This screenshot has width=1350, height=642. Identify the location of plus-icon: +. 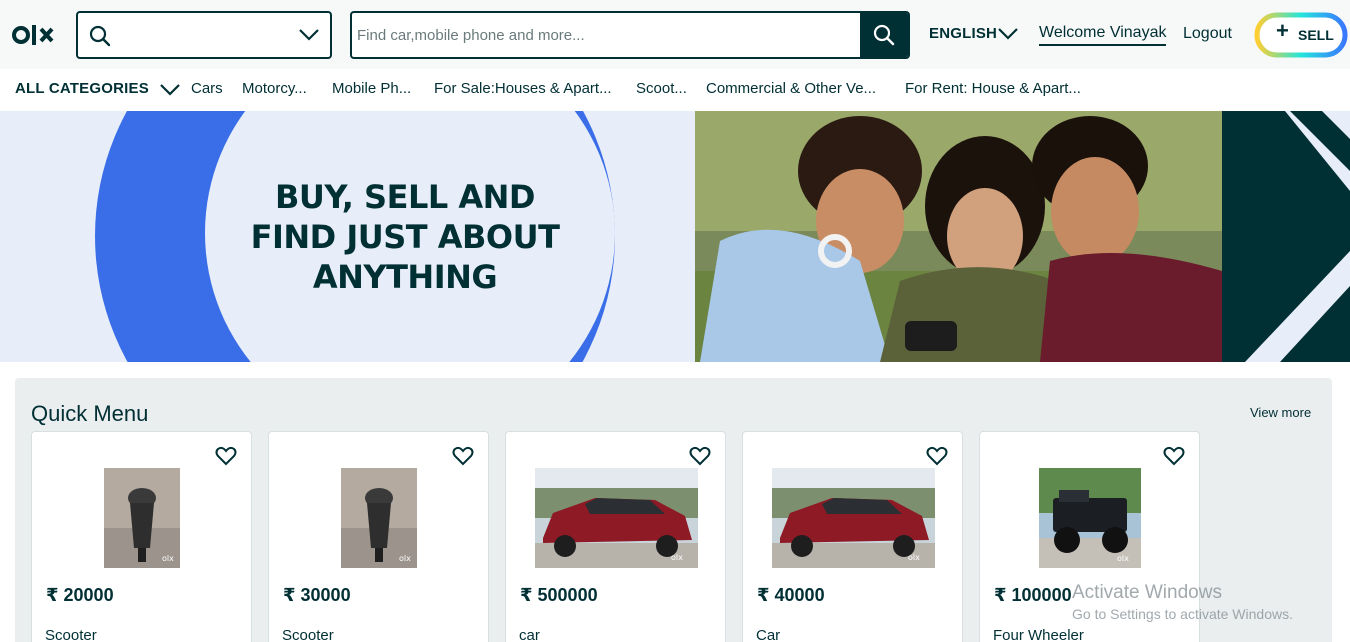
(1282, 30).